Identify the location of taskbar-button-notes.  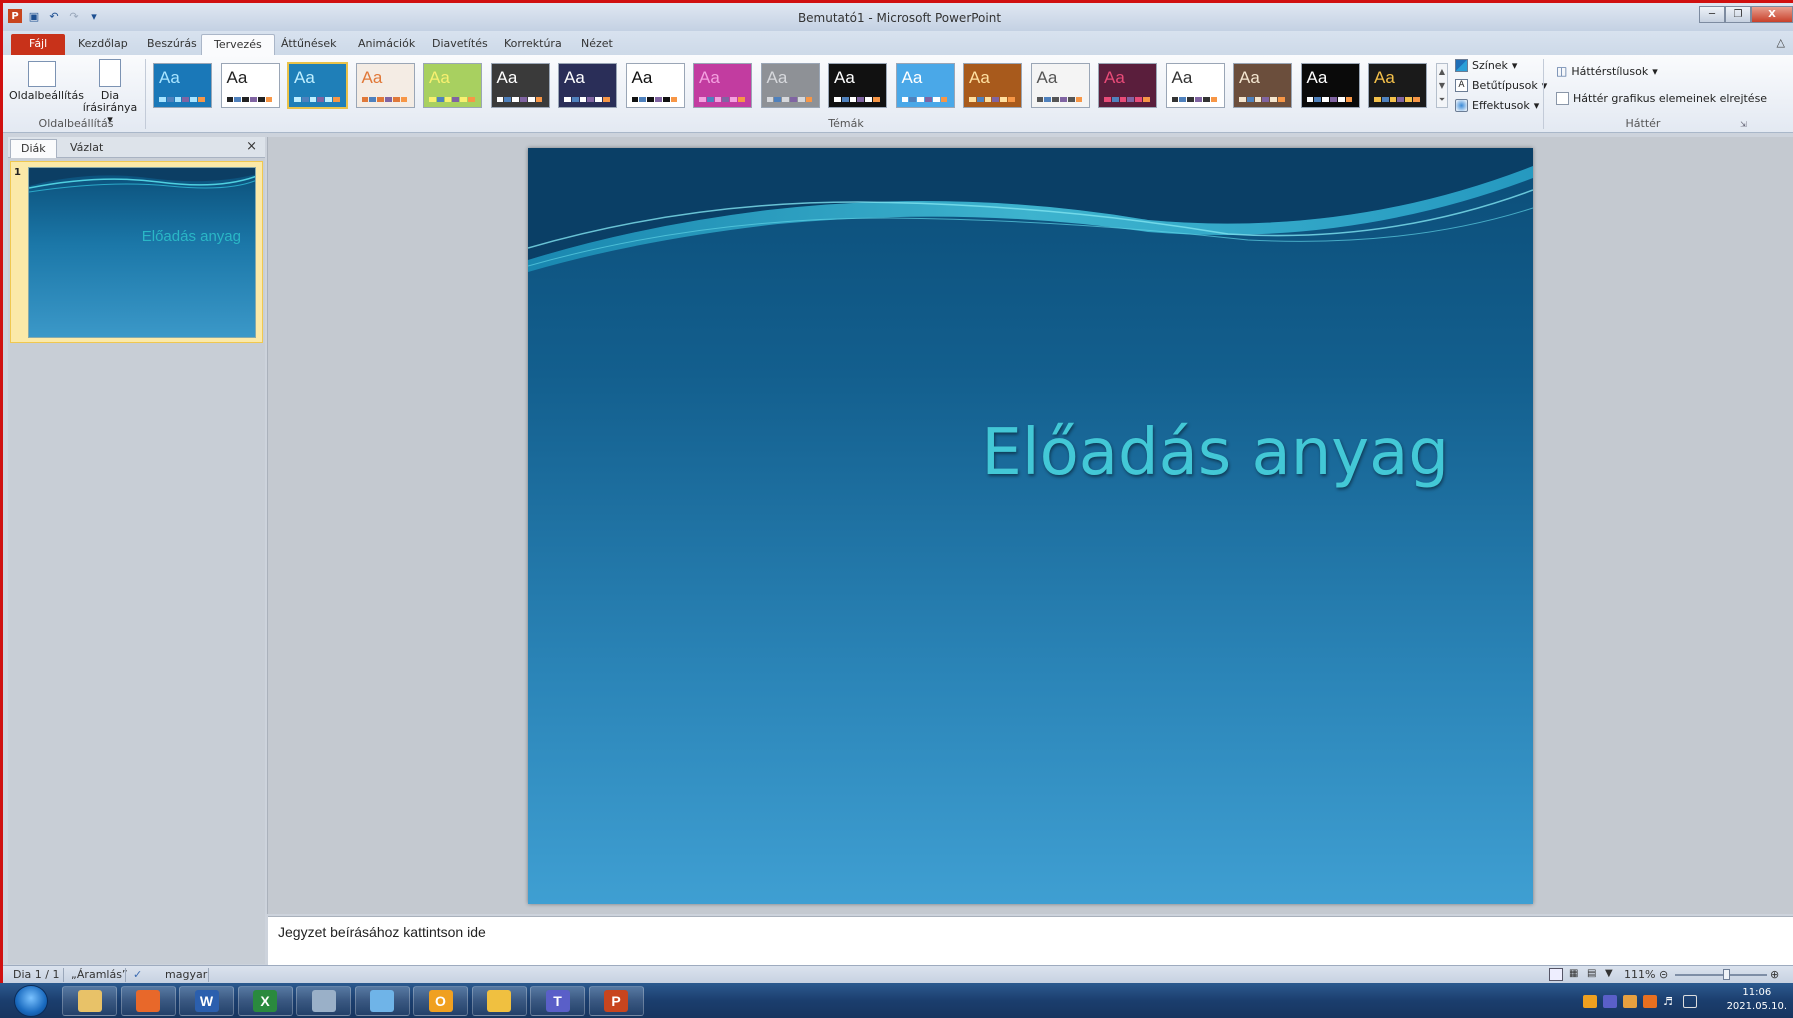
(382, 1001).